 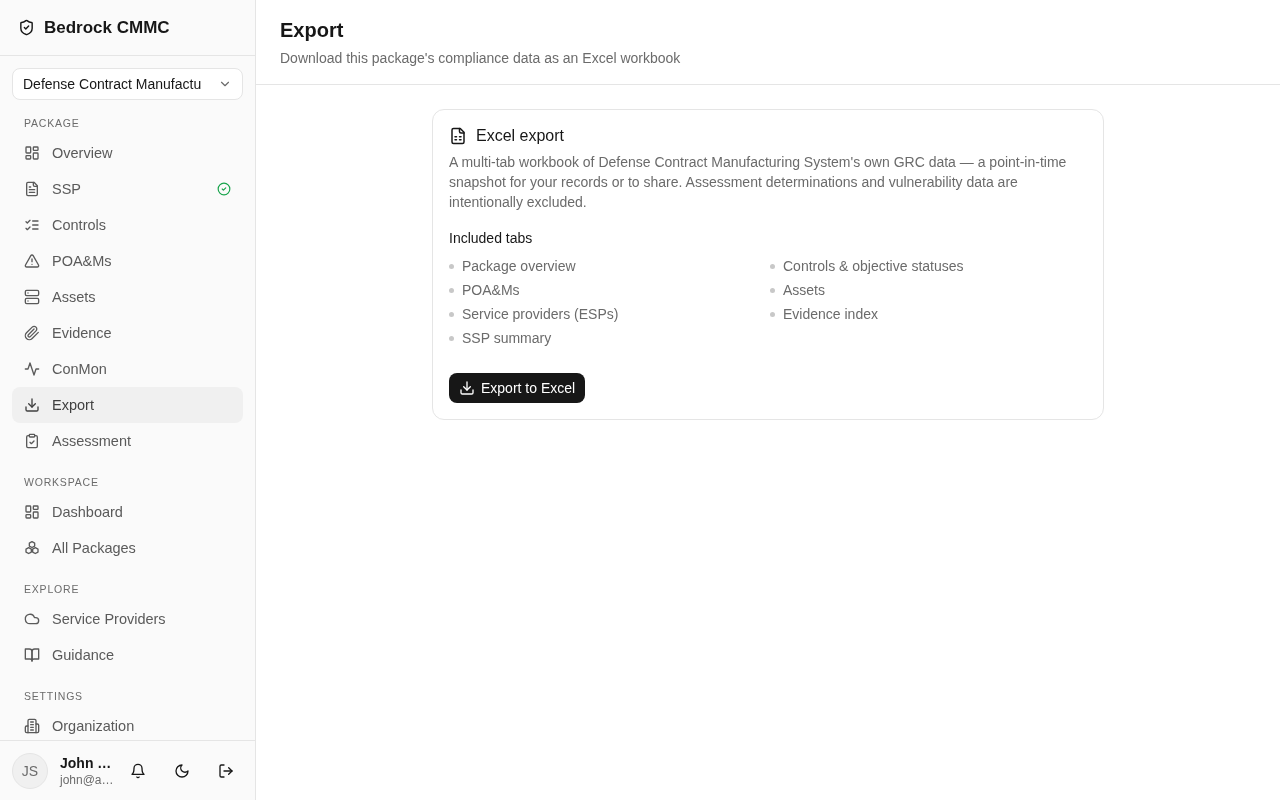 I want to click on list-item-text: SSP summary, so click(x=507, y=338).